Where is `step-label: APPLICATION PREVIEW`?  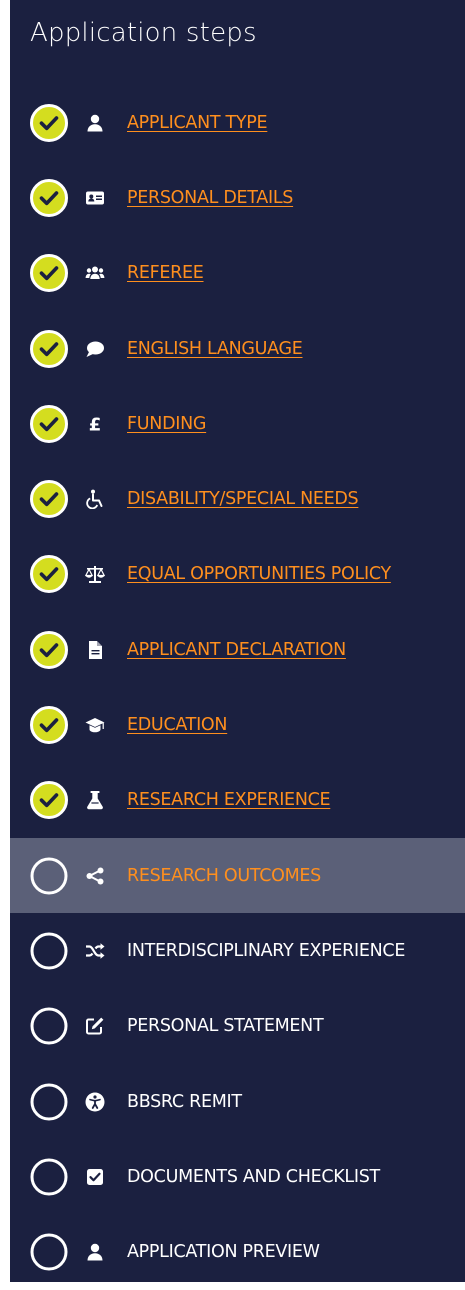
step-label: APPLICATION PREVIEW is located at coordinates (223, 1252).